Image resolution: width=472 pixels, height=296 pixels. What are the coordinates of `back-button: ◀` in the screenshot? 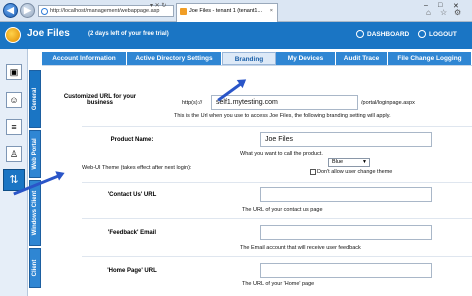 It's located at (10, 10).